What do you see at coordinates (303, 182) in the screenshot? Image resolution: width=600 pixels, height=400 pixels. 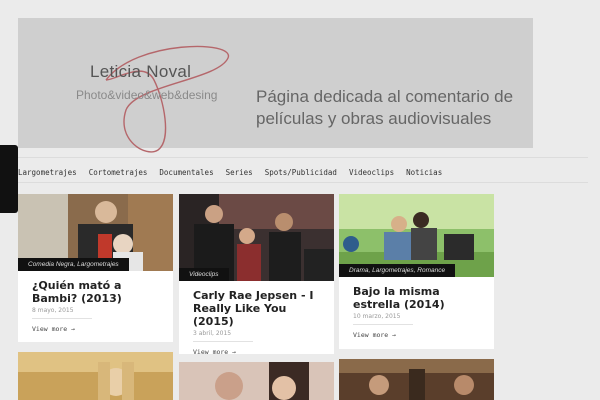 I see `nav-divider-bottom` at bounding box center [303, 182].